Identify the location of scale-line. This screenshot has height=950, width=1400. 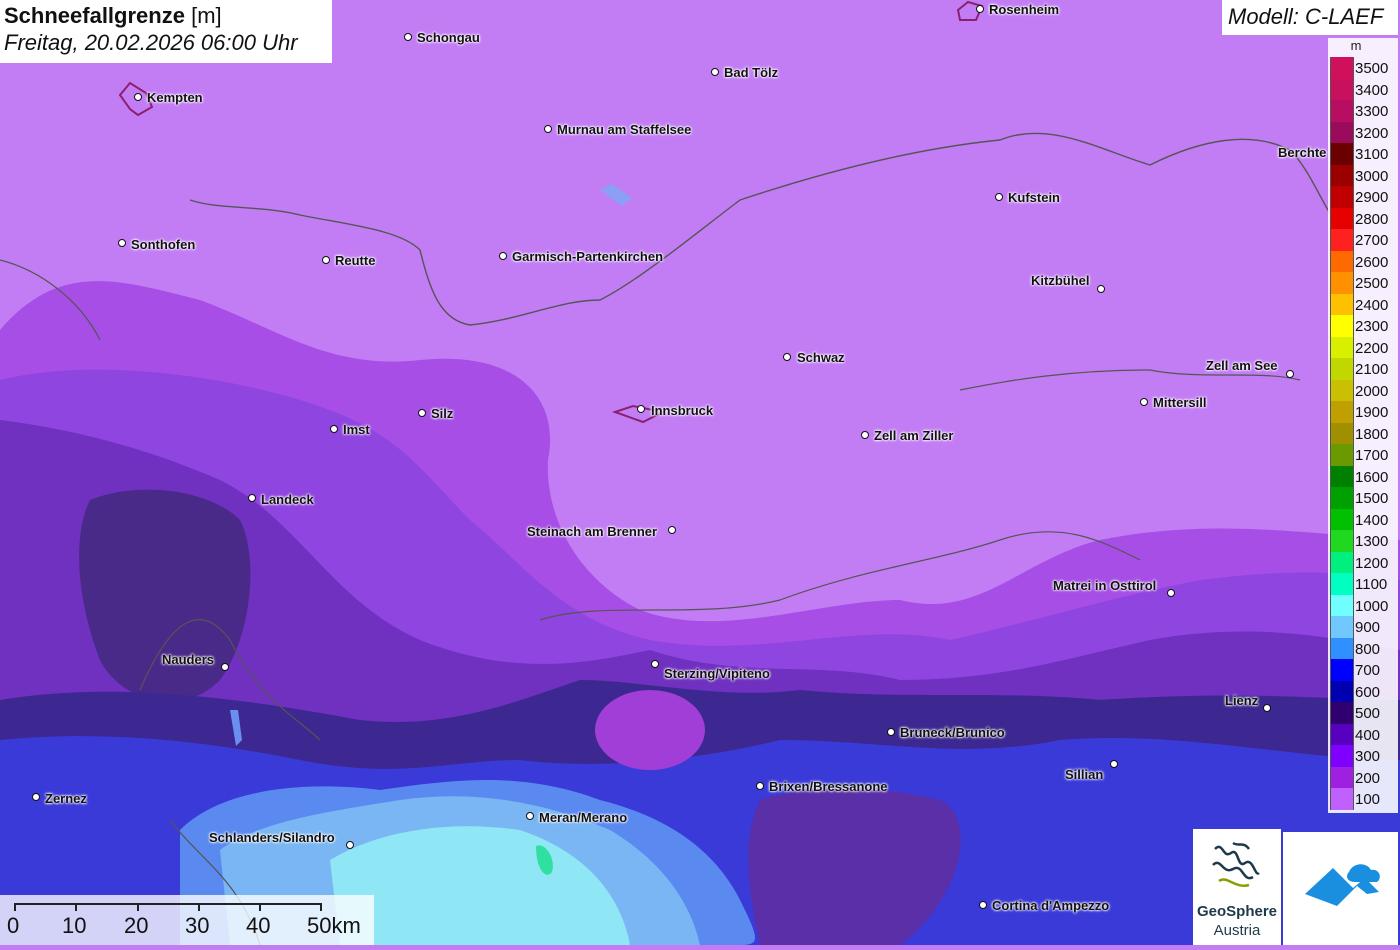
(167, 904).